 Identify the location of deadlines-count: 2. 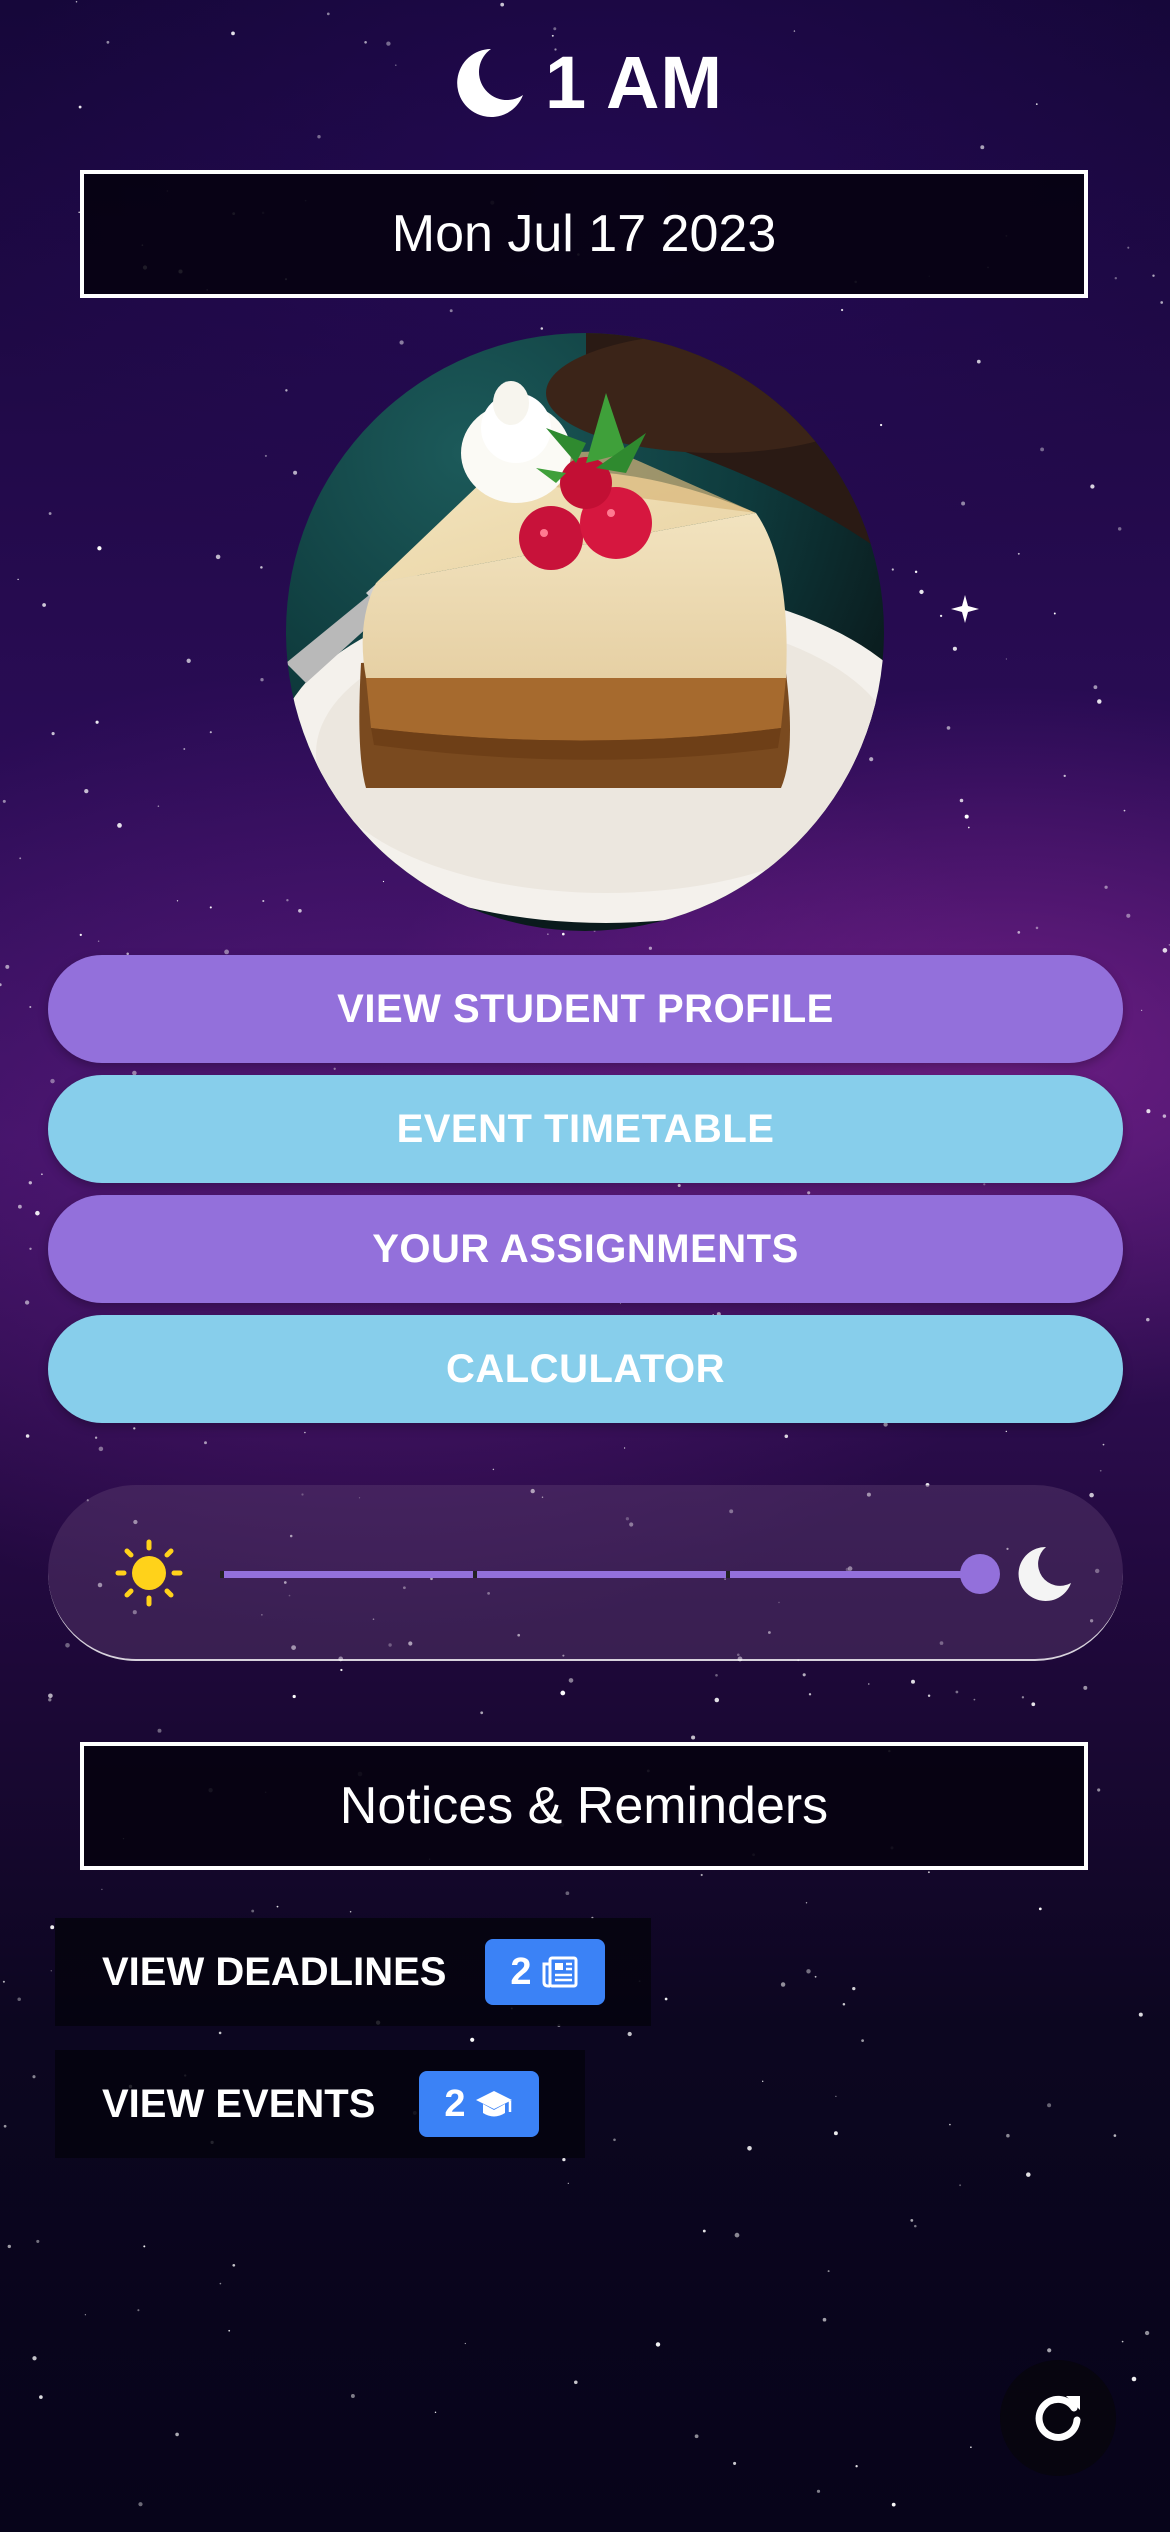
(521, 1971).